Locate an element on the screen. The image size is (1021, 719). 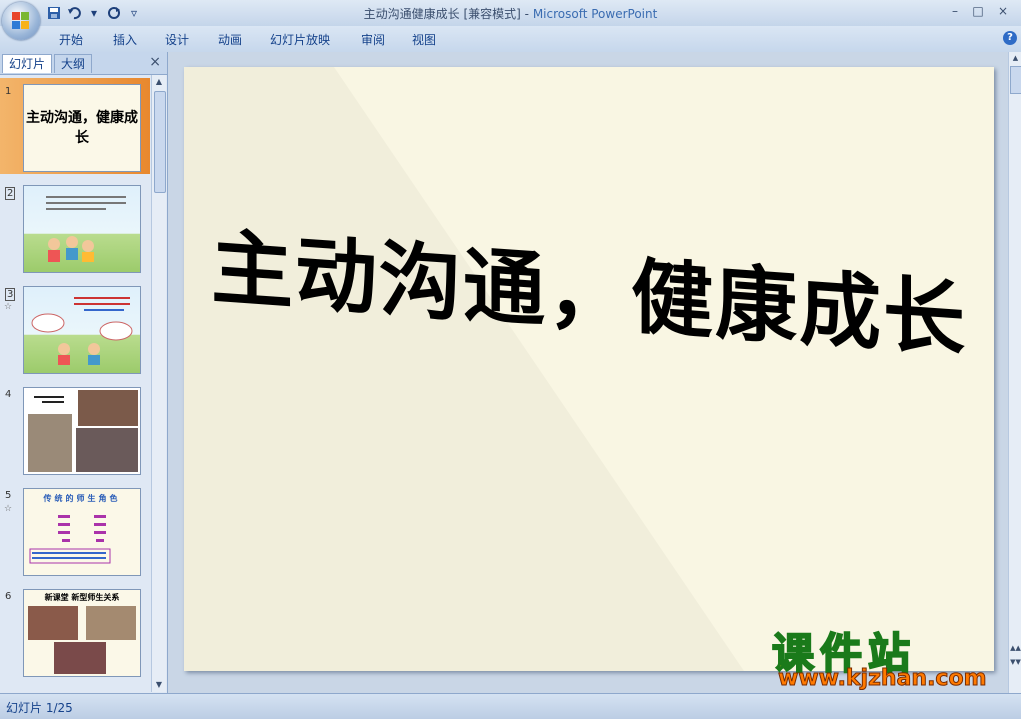
tab-review: 审阅 is located at coordinates (373, 39).